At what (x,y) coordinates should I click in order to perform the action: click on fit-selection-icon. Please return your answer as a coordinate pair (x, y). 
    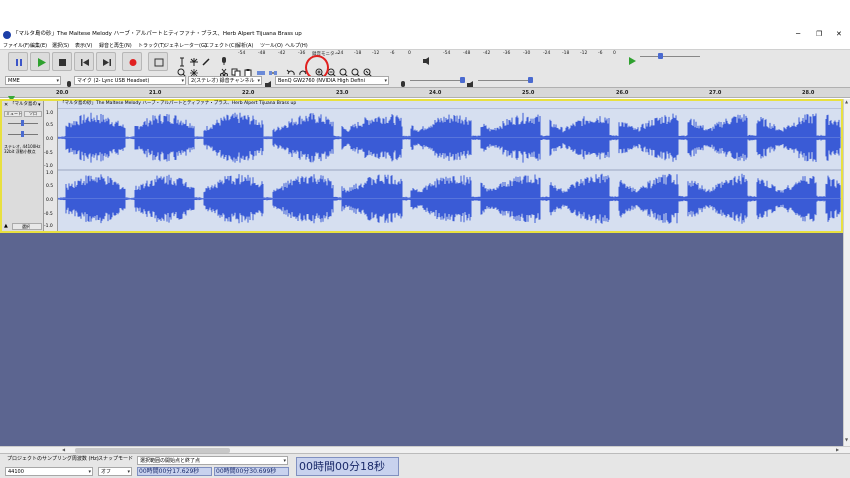
    Looking at the image, I should click on (344, 70).